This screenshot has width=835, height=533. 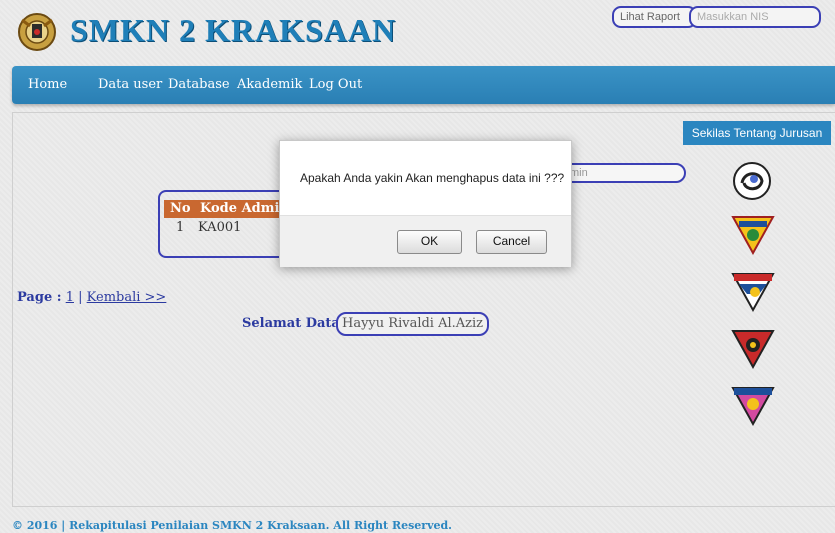 What do you see at coordinates (755, 17) in the screenshot?
I see `nis-input: Masukkan NIS` at bounding box center [755, 17].